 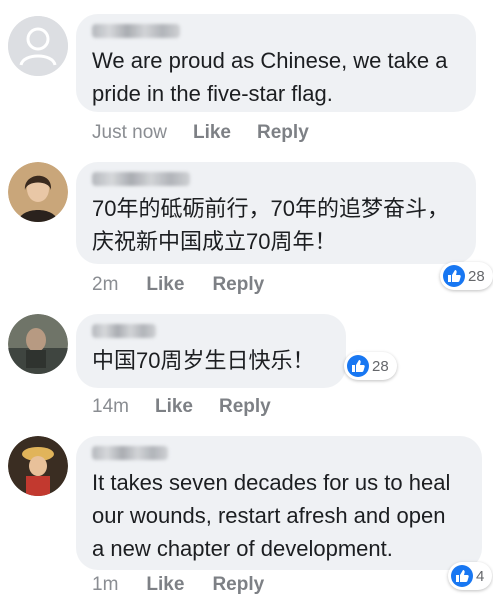 I want to click on comment-bubble: 中国70周岁生日快乐！, so click(x=211, y=351).